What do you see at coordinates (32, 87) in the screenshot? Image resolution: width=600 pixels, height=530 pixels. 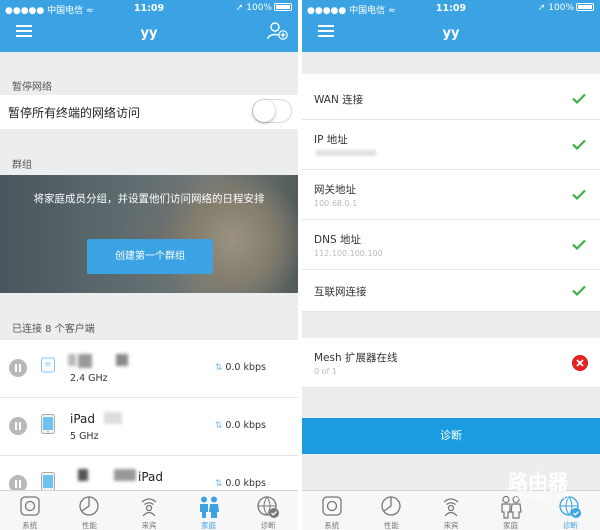 I see `pause-network-header: 暂停网络` at bounding box center [32, 87].